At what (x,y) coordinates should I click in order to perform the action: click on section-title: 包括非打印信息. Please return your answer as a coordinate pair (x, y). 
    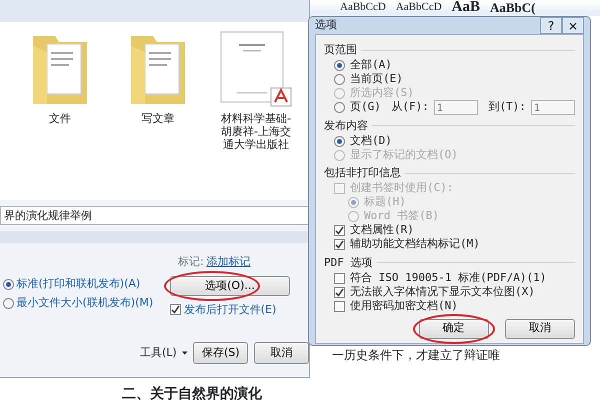
    Looking at the image, I should click on (362, 173).